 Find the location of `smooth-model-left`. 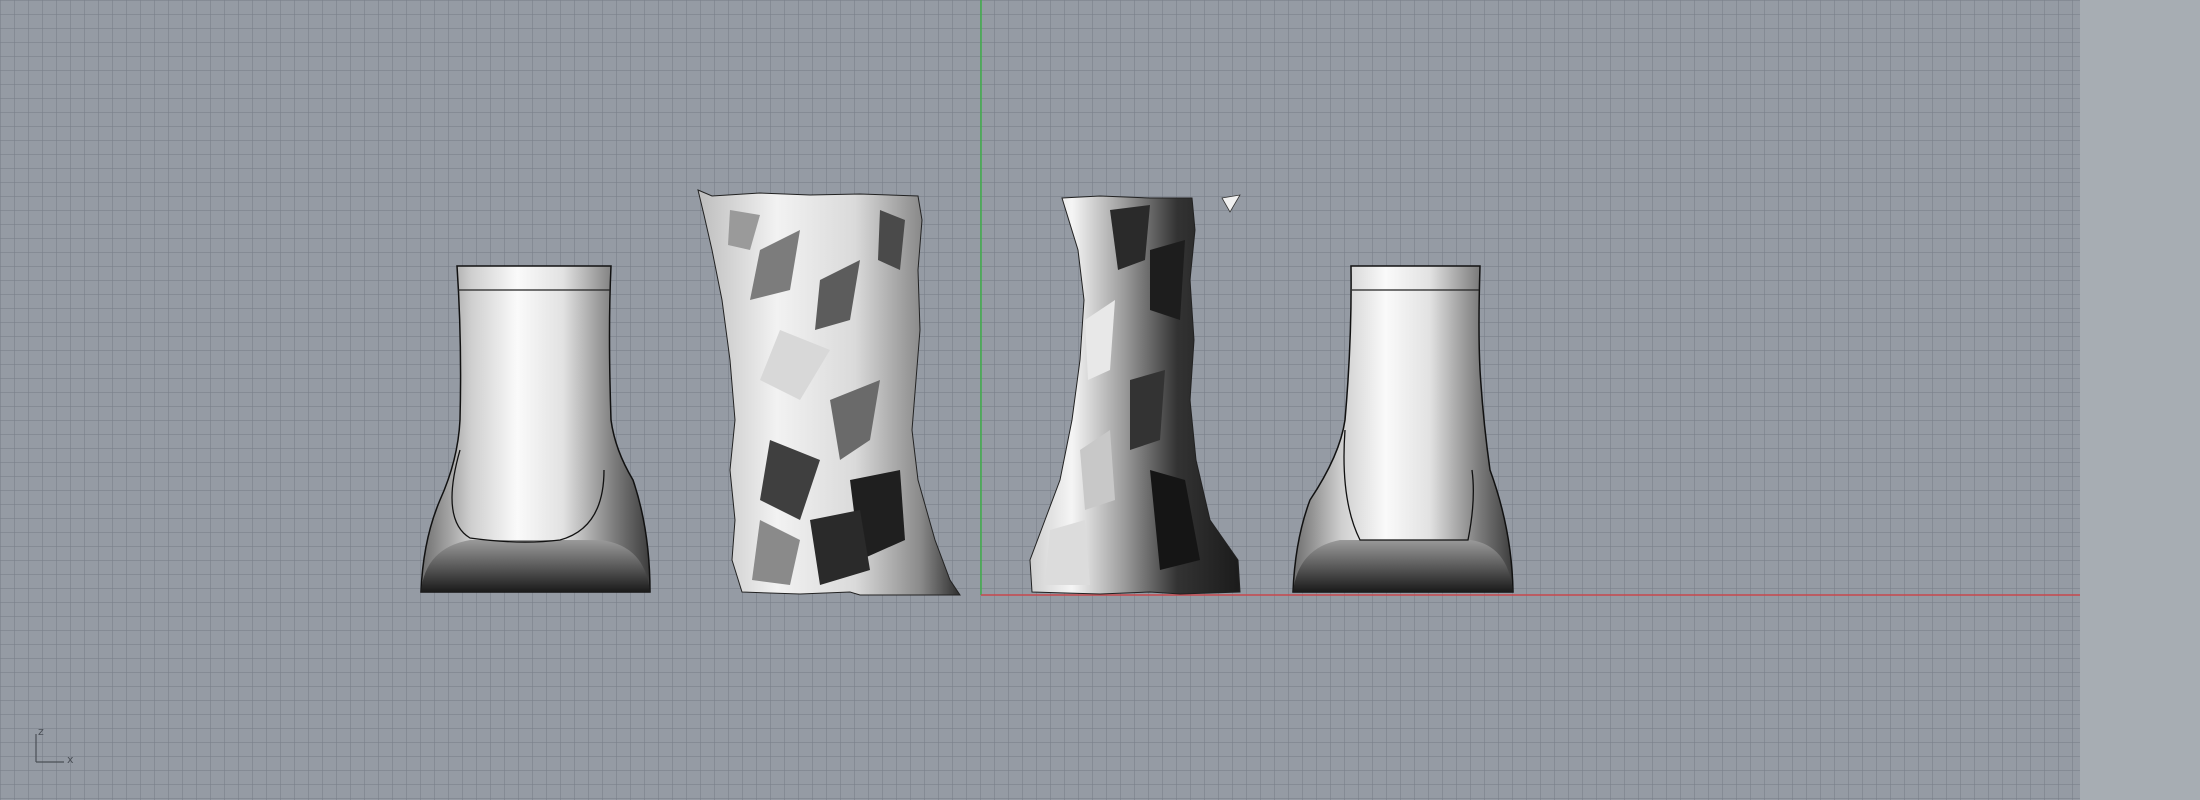

smooth-model-left is located at coordinates (535, 429).